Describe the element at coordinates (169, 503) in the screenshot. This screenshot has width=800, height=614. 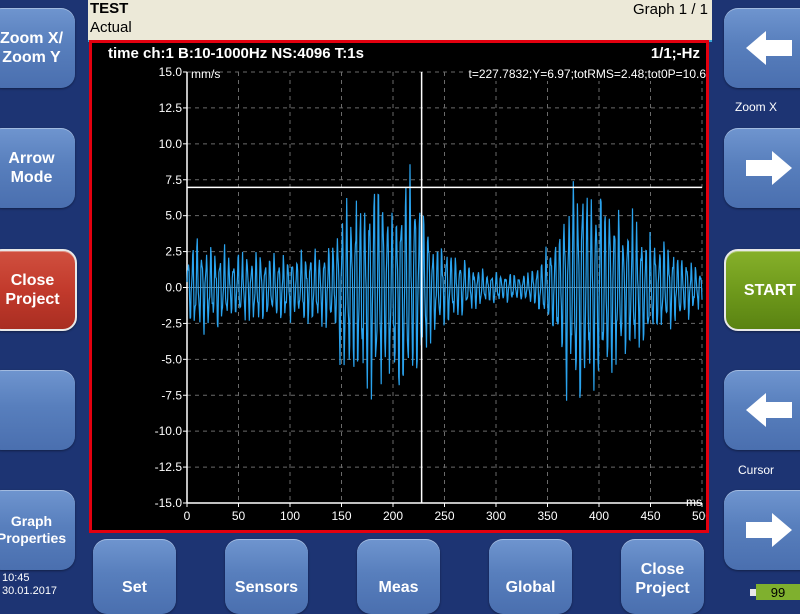
I see `y-tick-label: -15.0` at that location.